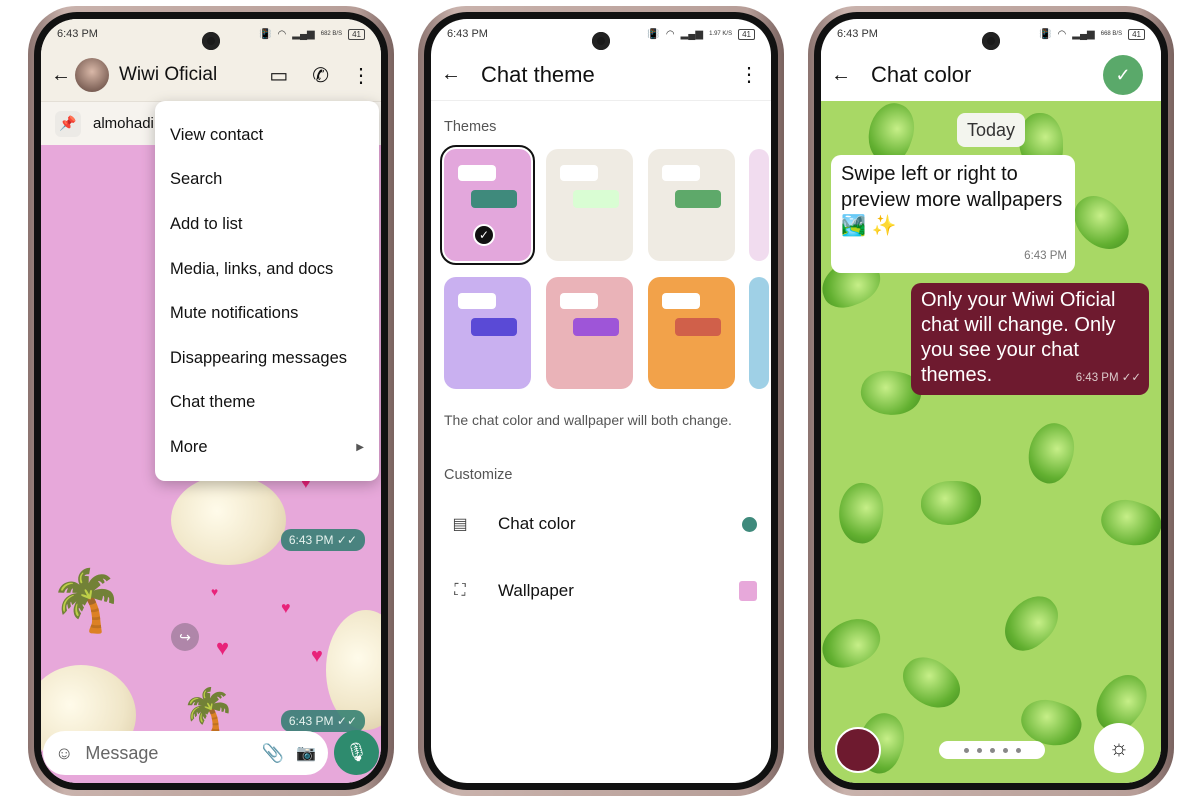 The image size is (1200, 800). I want to click on message-input-bar: ☺ Message 📎 📷, so click(185, 753).